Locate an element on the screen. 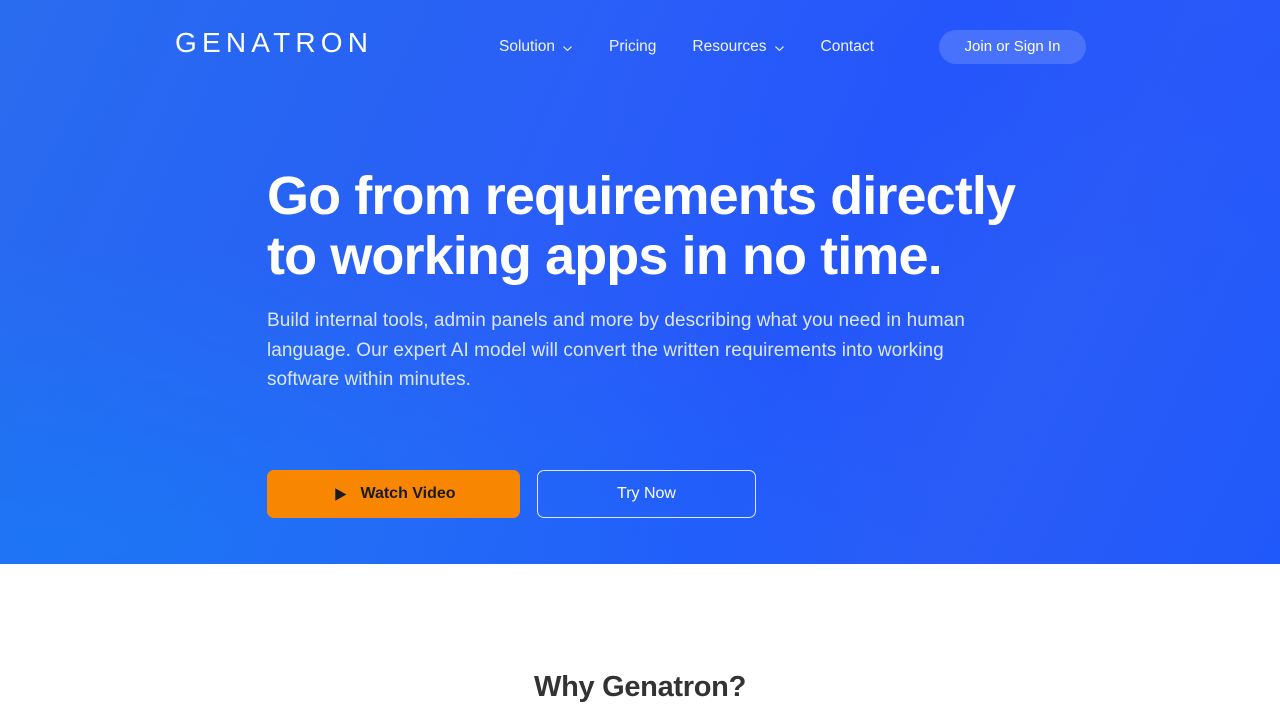 The height and width of the screenshot is (720, 1280). try-now-label: Try Now is located at coordinates (646, 493).